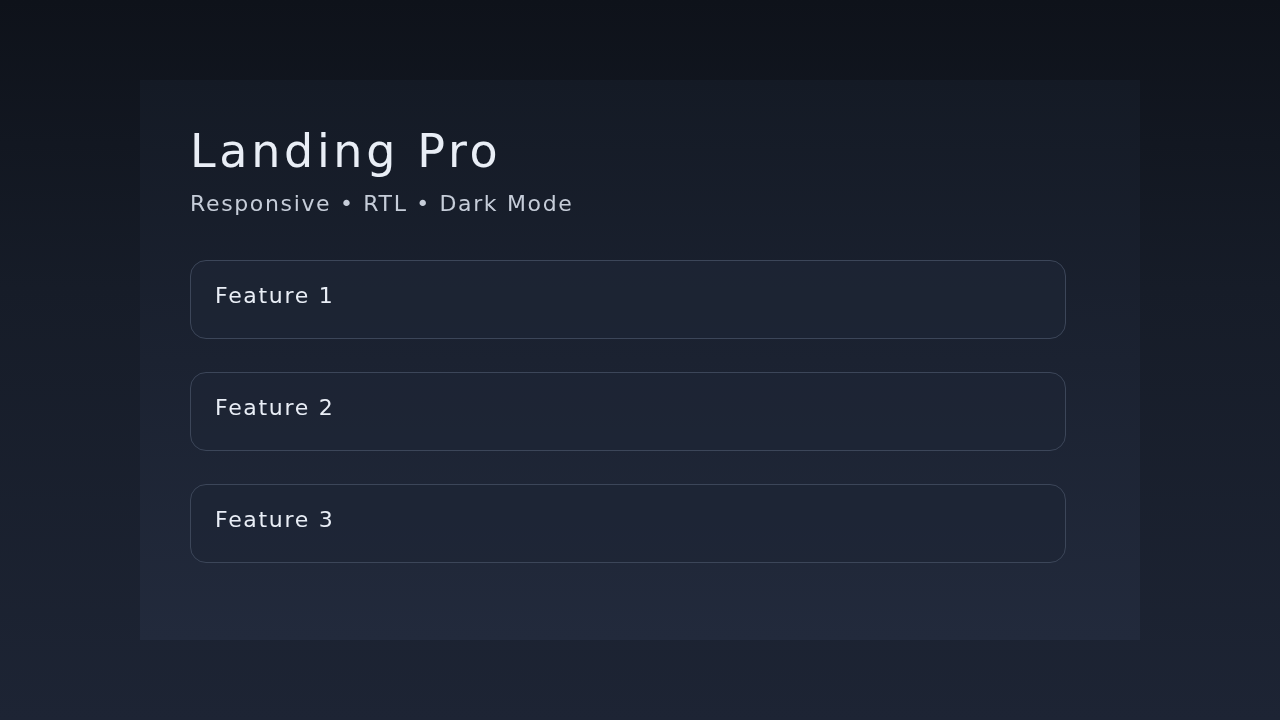 Image resolution: width=1280 pixels, height=720 pixels. What do you see at coordinates (346, 151) in the screenshot?
I see `page-title: Landing Pro` at bounding box center [346, 151].